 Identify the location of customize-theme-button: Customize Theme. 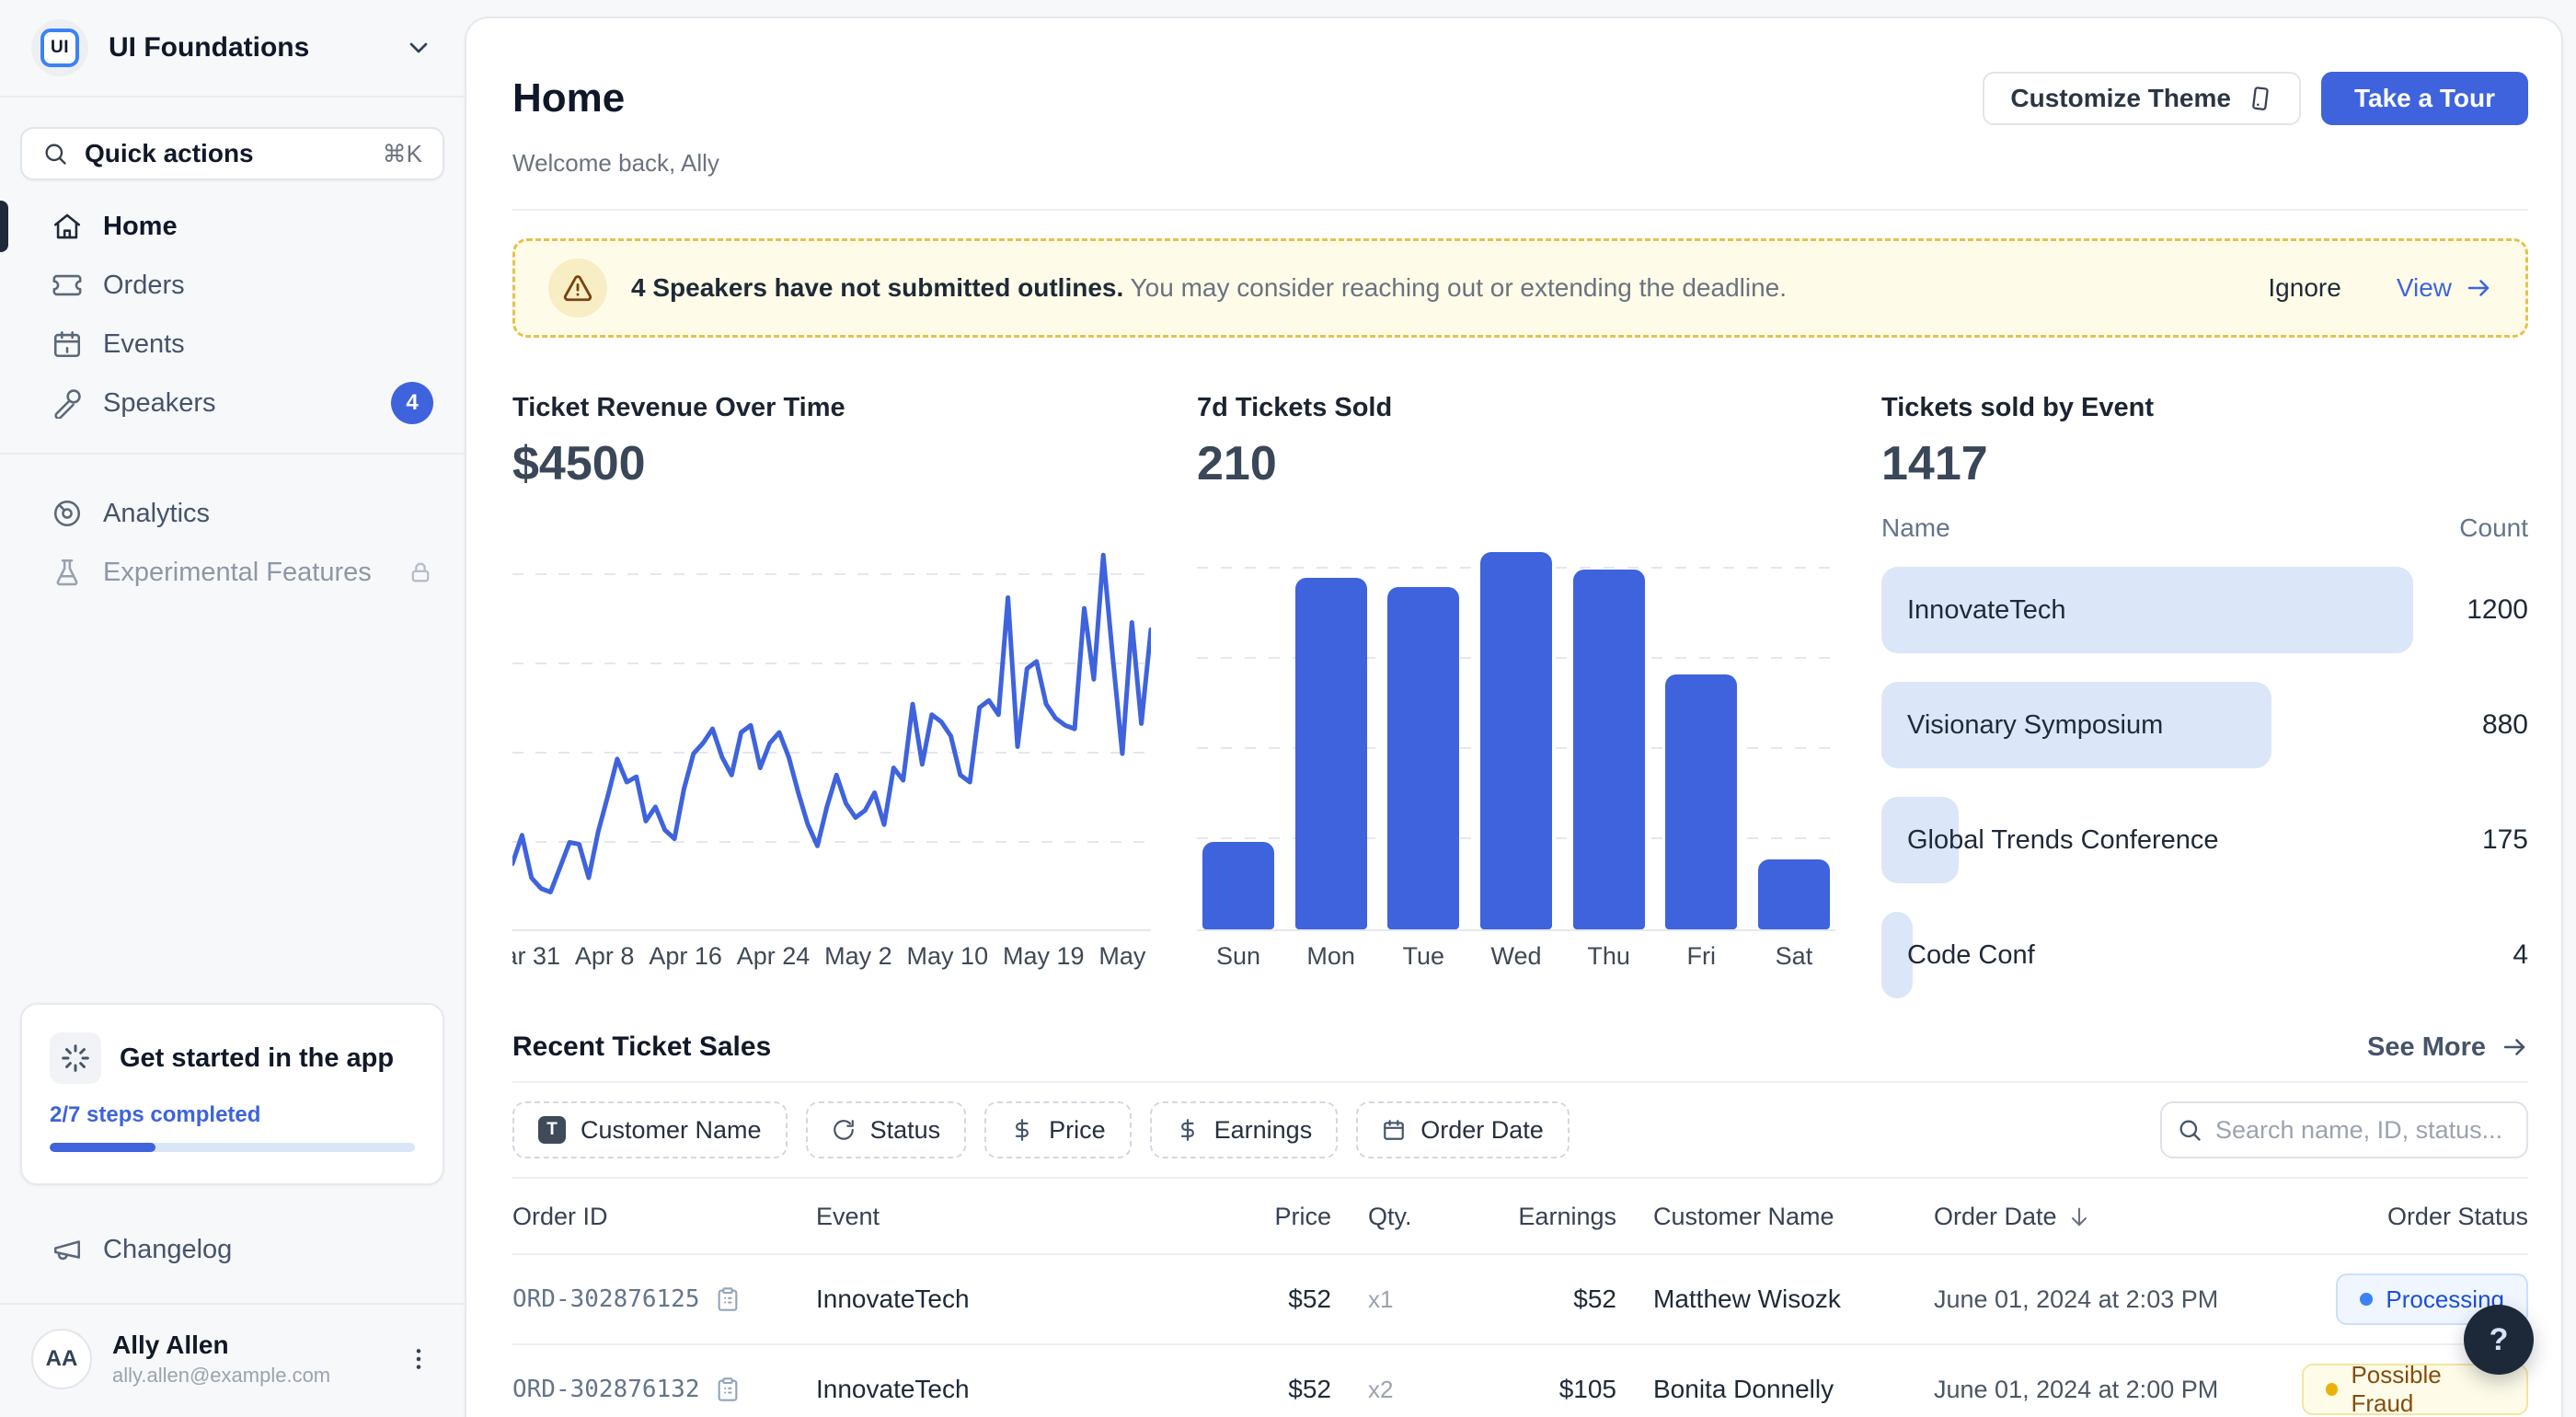
(2142, 99).